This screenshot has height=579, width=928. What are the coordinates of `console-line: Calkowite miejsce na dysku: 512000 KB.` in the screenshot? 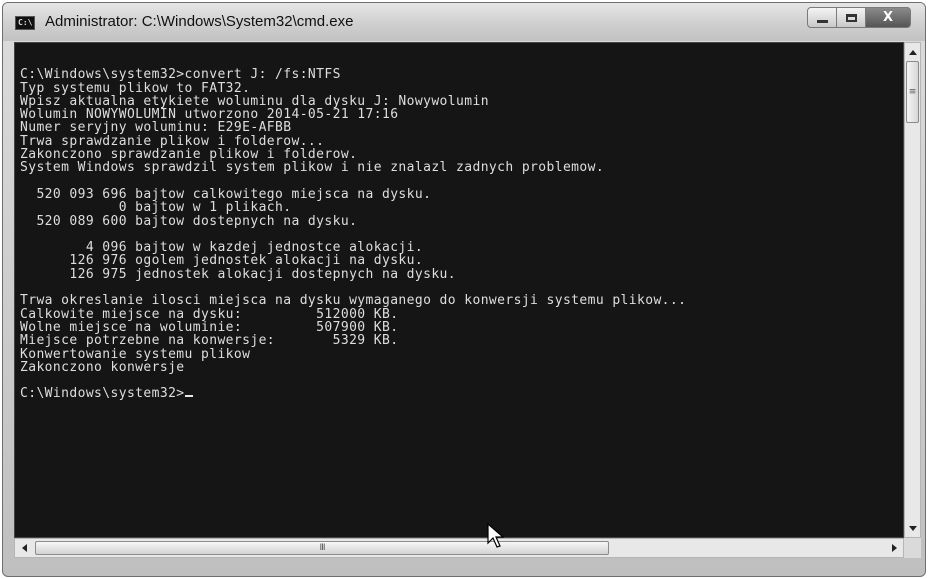 It's located at (209, 314).